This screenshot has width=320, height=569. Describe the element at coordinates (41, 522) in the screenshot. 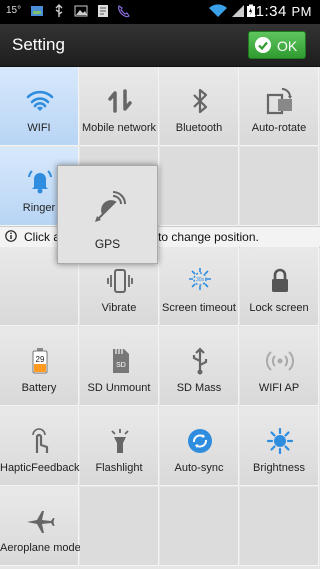

I see `airplane-icon` at that location.